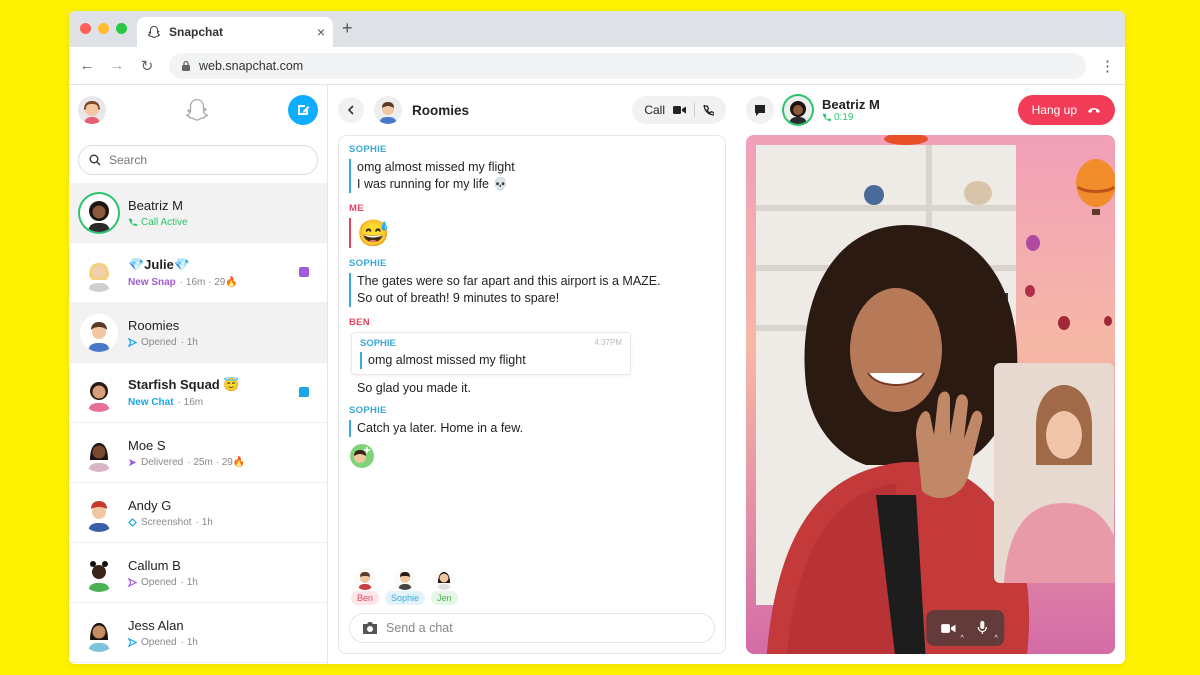  What do you see at coordinates (359, 322) in the screenshot?
I see `sender-name: BEN` at bounding box center [359, 322].